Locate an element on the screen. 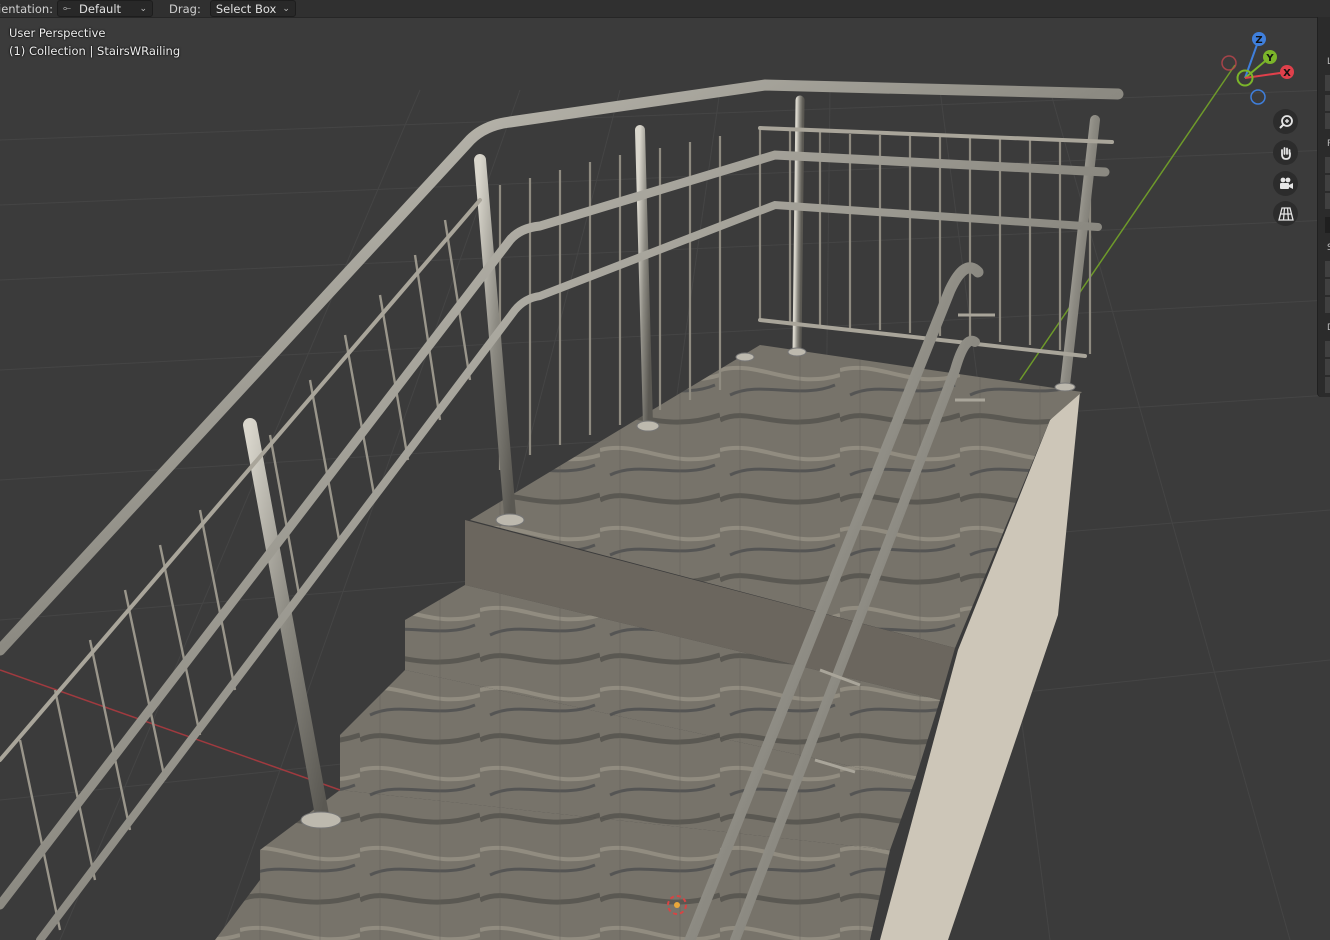  collection-info-text: (1) Collection | StairsWRailing is located at coordinates (95, 51).